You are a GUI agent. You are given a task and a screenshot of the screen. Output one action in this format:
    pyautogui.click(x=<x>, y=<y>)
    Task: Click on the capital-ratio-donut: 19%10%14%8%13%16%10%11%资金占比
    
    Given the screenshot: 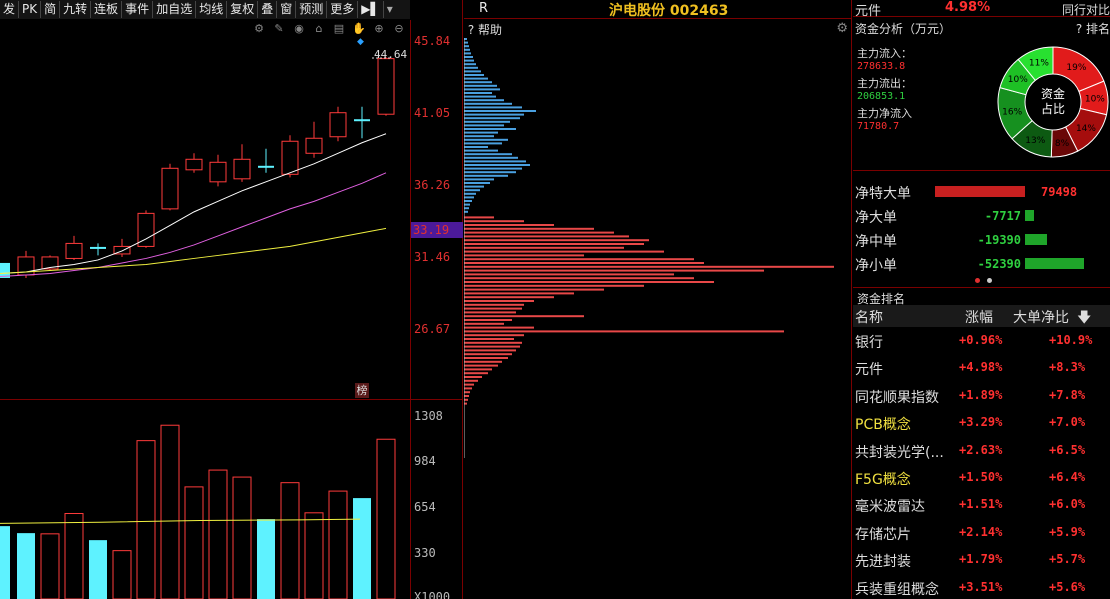 What is the action you would take?
    pyautogui.click(x=1052, y=102)
    